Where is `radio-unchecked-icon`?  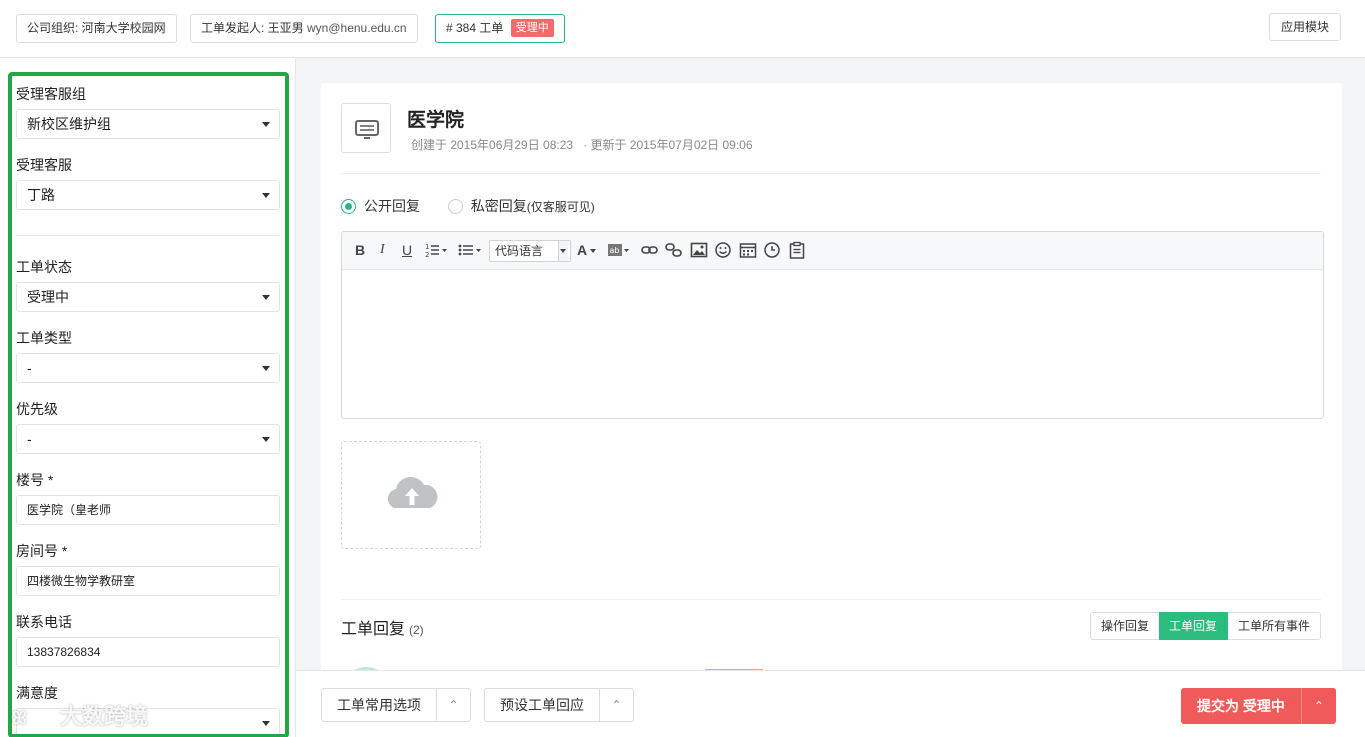
radio-unchecked-icon is located at coordinates (455, 206).